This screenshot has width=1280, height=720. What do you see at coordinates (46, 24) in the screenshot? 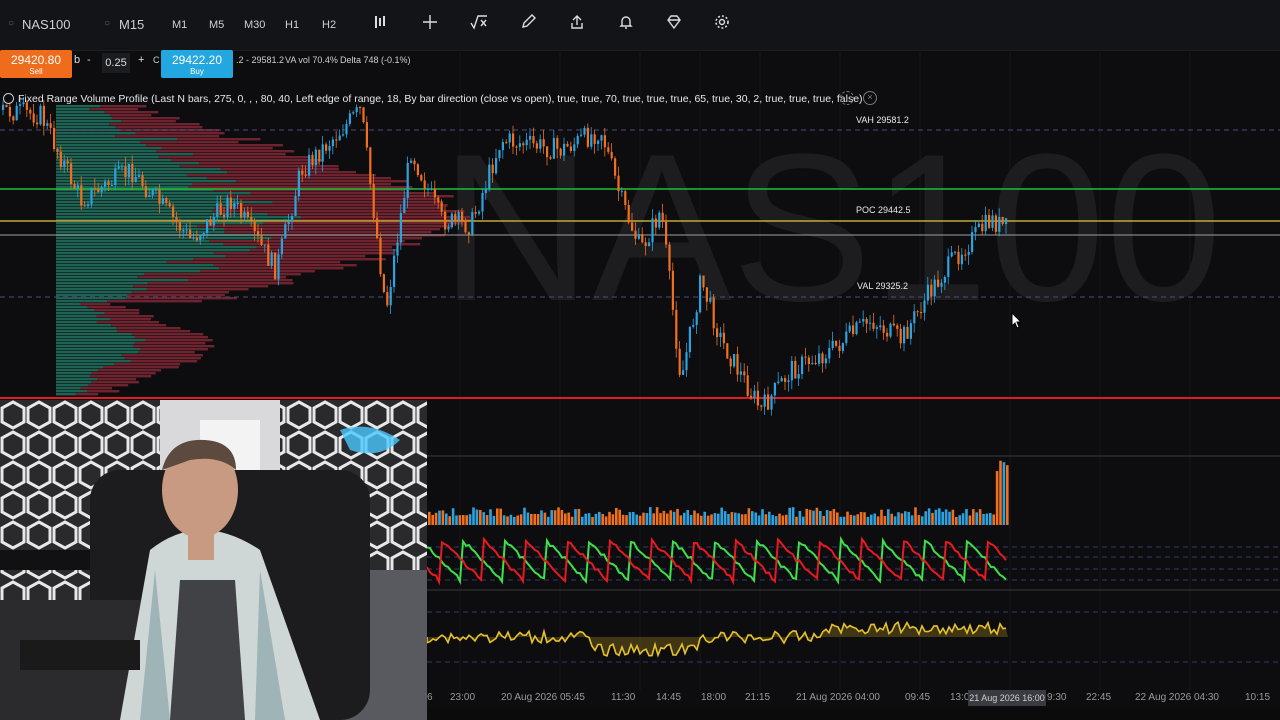
I see `symbol-selector: NAS100` at bounding box center [46, 24].